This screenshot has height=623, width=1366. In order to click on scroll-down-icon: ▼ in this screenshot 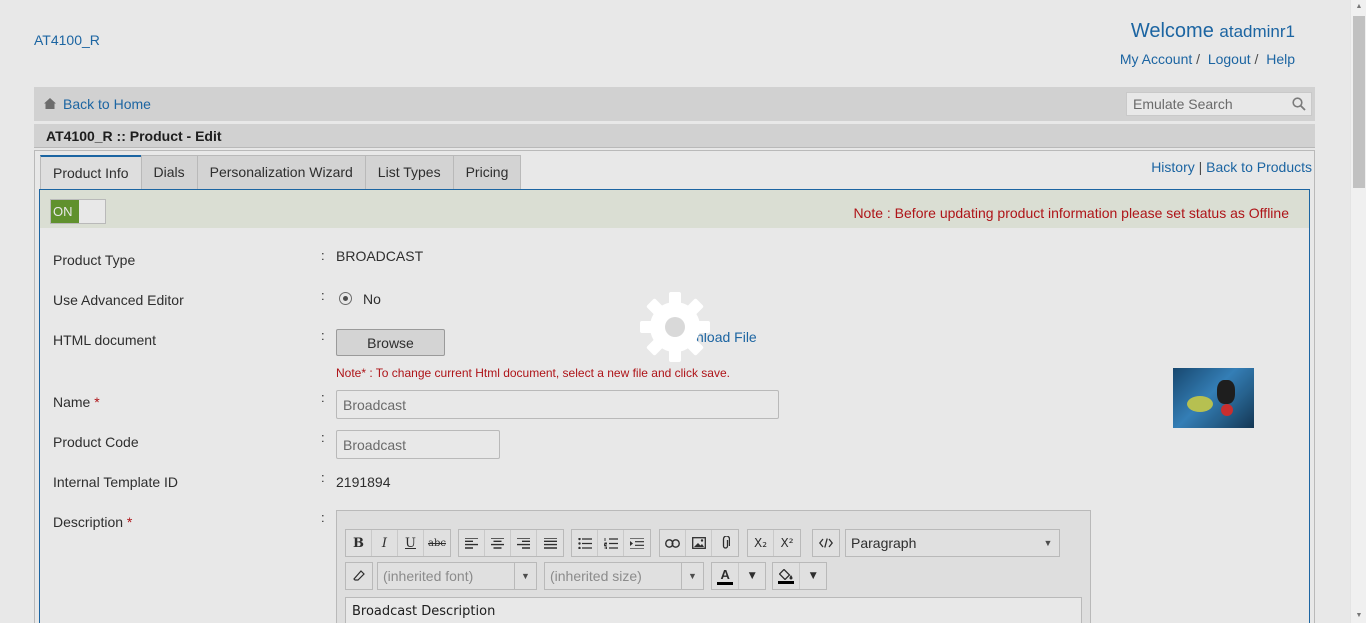, I will do `click(1358, 616)`.